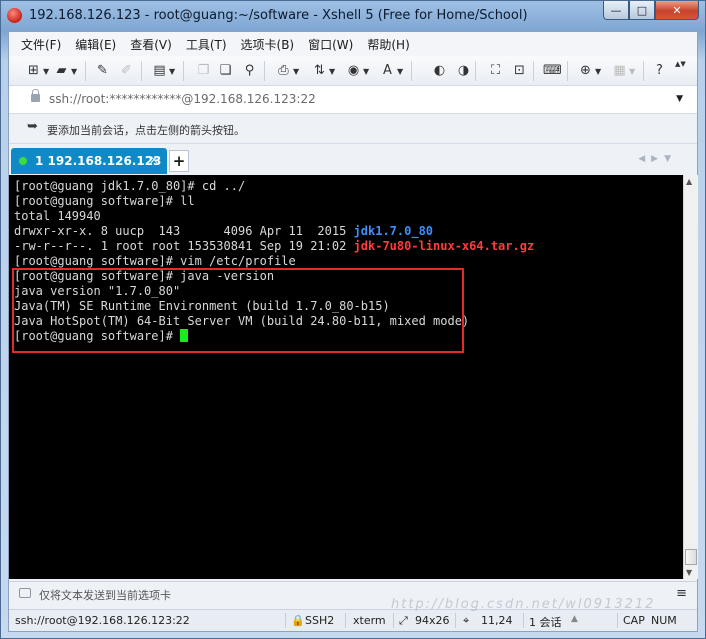 The image size is (706, 639). I want to click on transfer-icon: ⇅, so click(319, 70).